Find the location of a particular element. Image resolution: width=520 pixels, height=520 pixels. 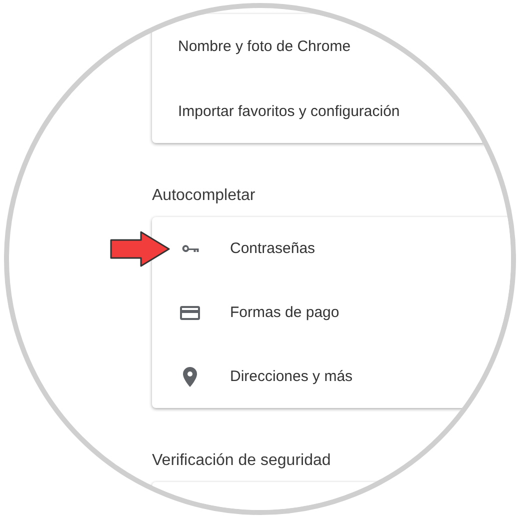

credit-card-icon is located at coordinates (190, 313).